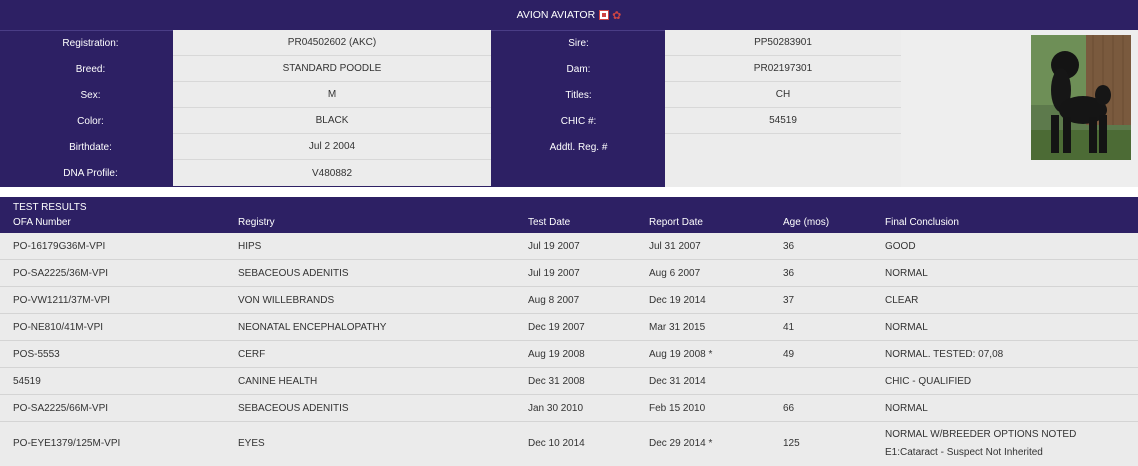  I want to click on registry-cell: EYES, so click(251, 443).